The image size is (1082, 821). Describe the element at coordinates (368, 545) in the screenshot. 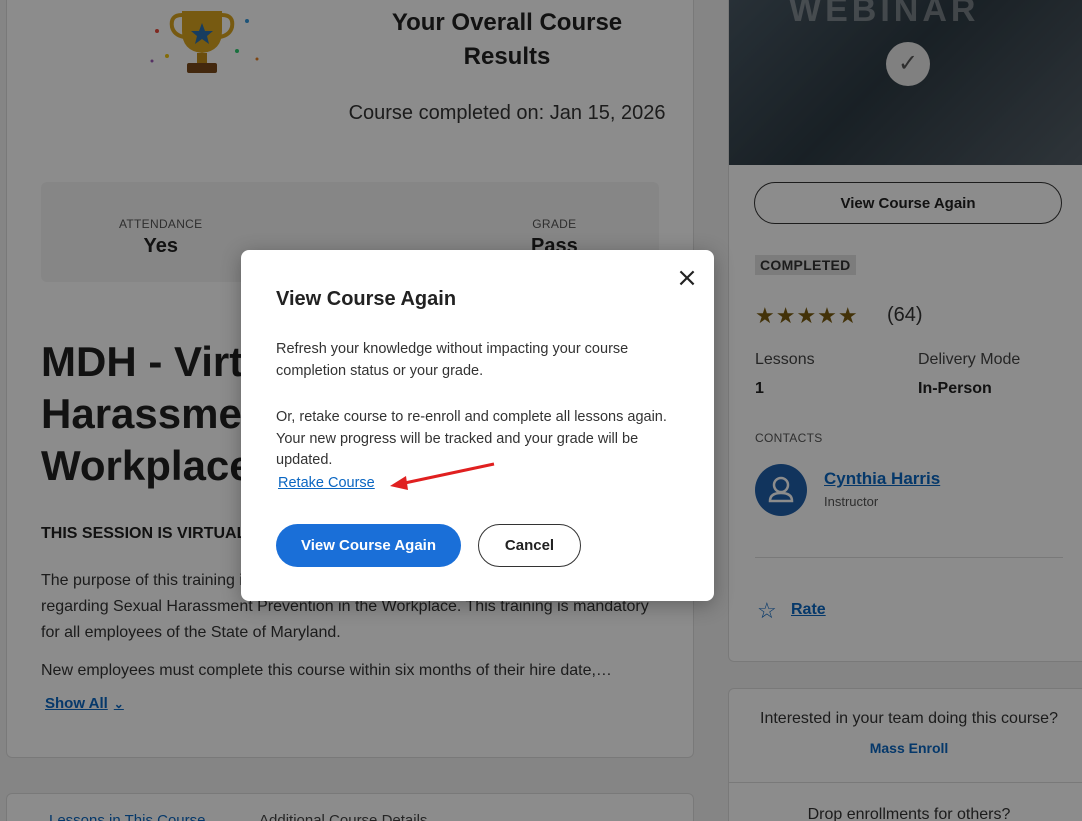

I see `view-course-again-confirm-button: View Course Again` at that location.